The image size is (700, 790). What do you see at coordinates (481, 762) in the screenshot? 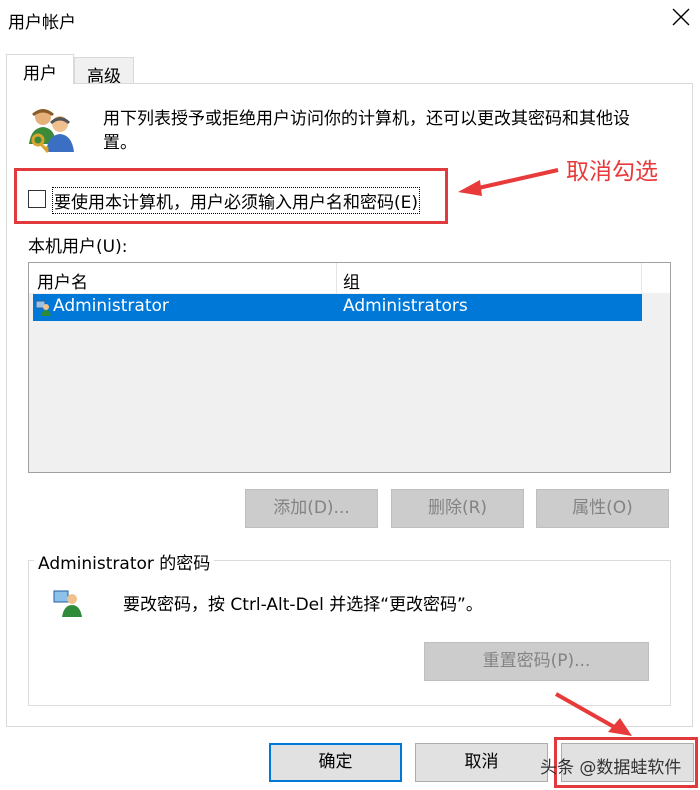
I see `cancel-button: 取消` at bounding box center [481, 762].